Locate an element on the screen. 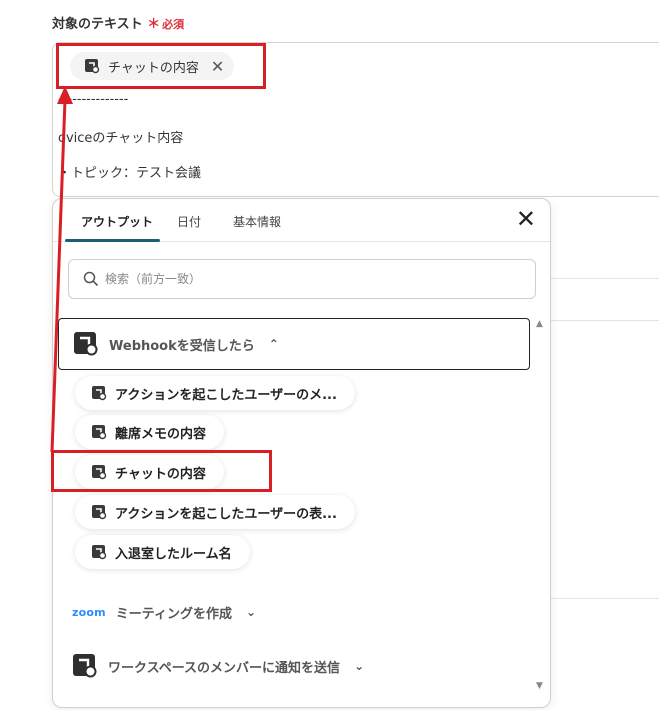 This screenshot has height=710, width=659. highlight-box-source-item is located at coordinates (161, 471).